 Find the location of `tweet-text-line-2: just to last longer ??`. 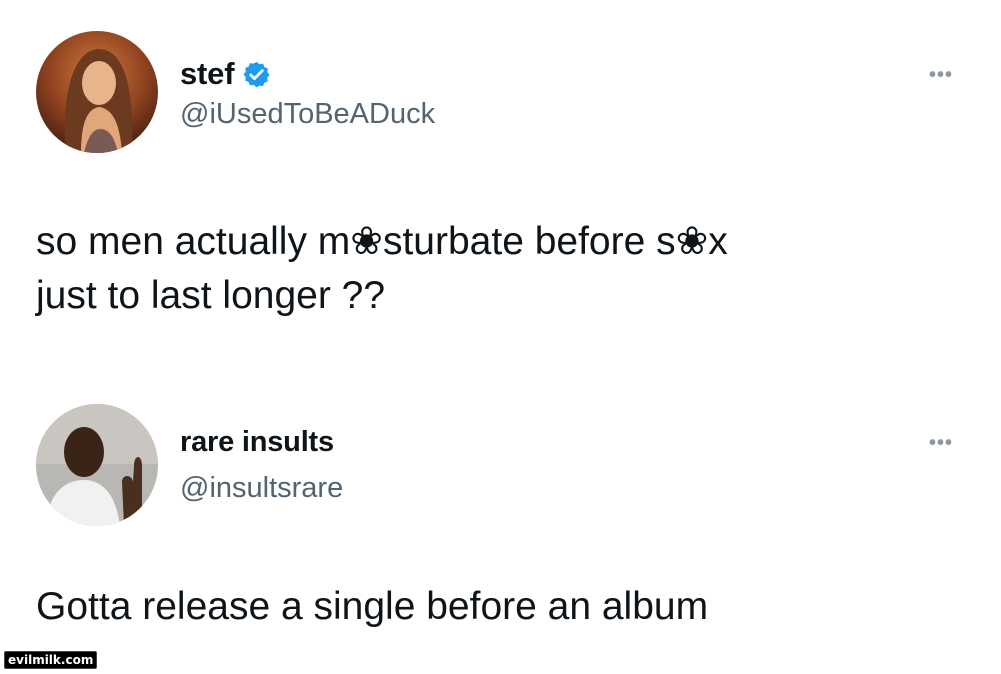

tweet-text-line-2: just to last longer ?? is located at coordinates (211, 295).